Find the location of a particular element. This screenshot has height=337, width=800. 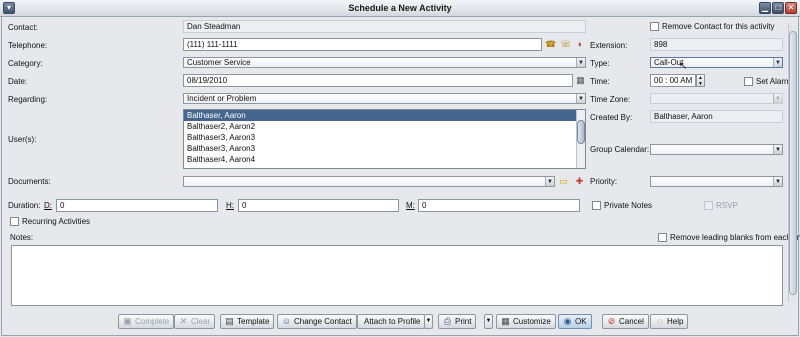

type-label: Type: is located at coordinates (600, 63).